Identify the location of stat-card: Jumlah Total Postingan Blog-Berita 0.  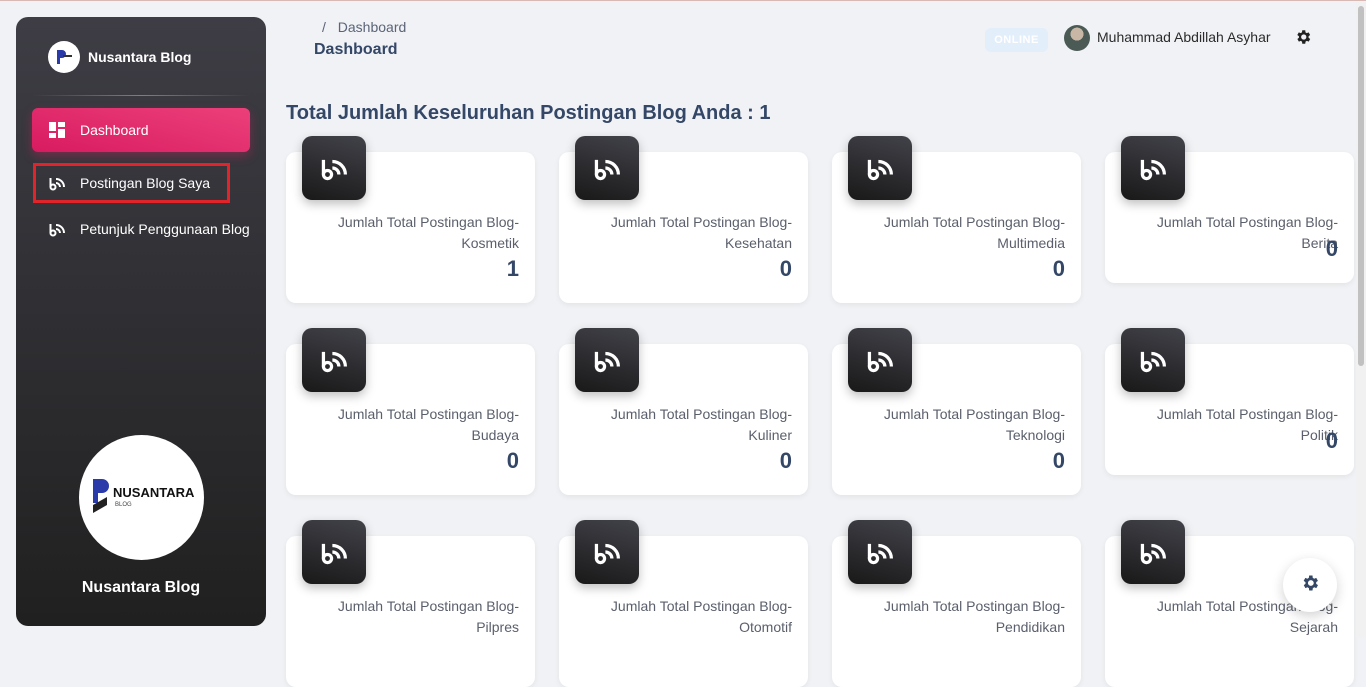
(1229, 209).